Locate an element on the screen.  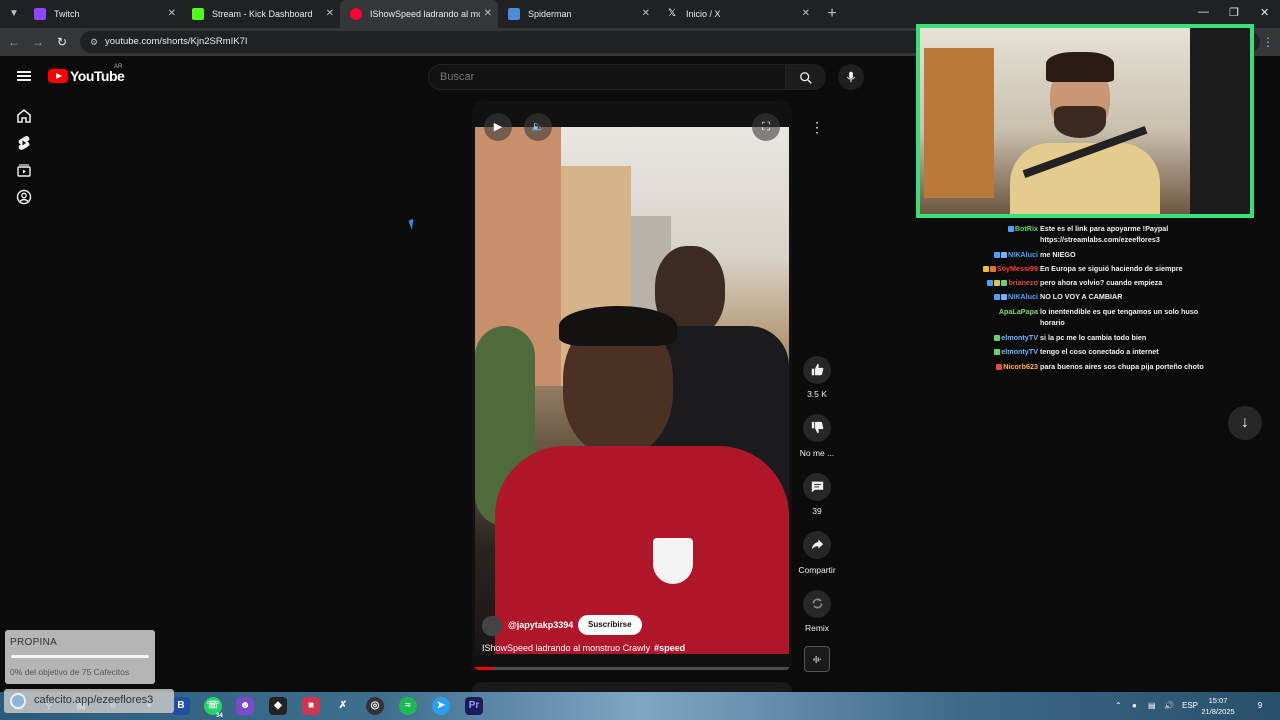
remix-button is located at coordinates (817, 604).